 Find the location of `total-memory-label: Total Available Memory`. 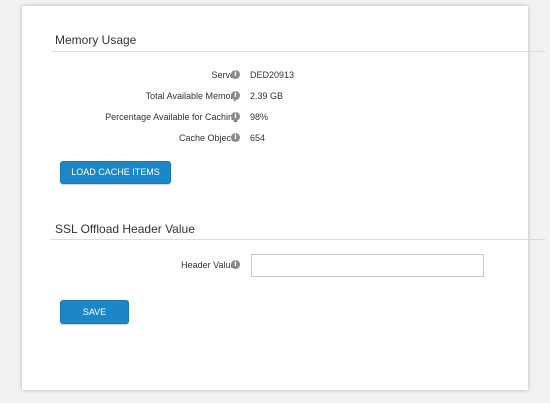

total-memory-label: Total Available Memory is located at coordinates (191, 96).